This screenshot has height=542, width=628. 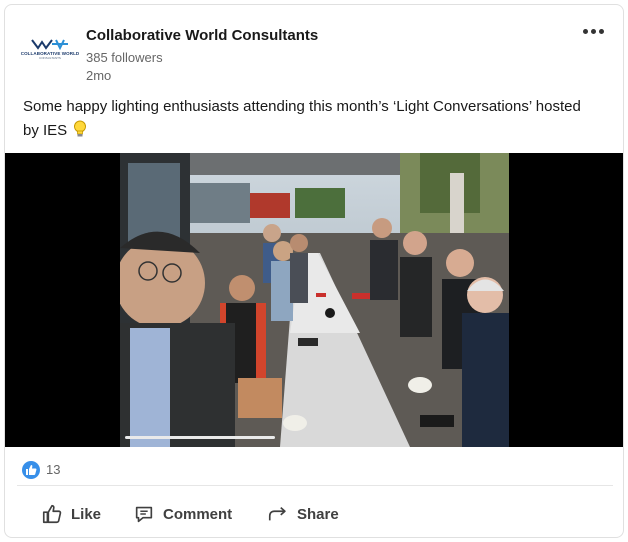 What do you see at coordinates (144, 514) in the screenshot?
I see `comment-icon` at bounding box center [144, 514].